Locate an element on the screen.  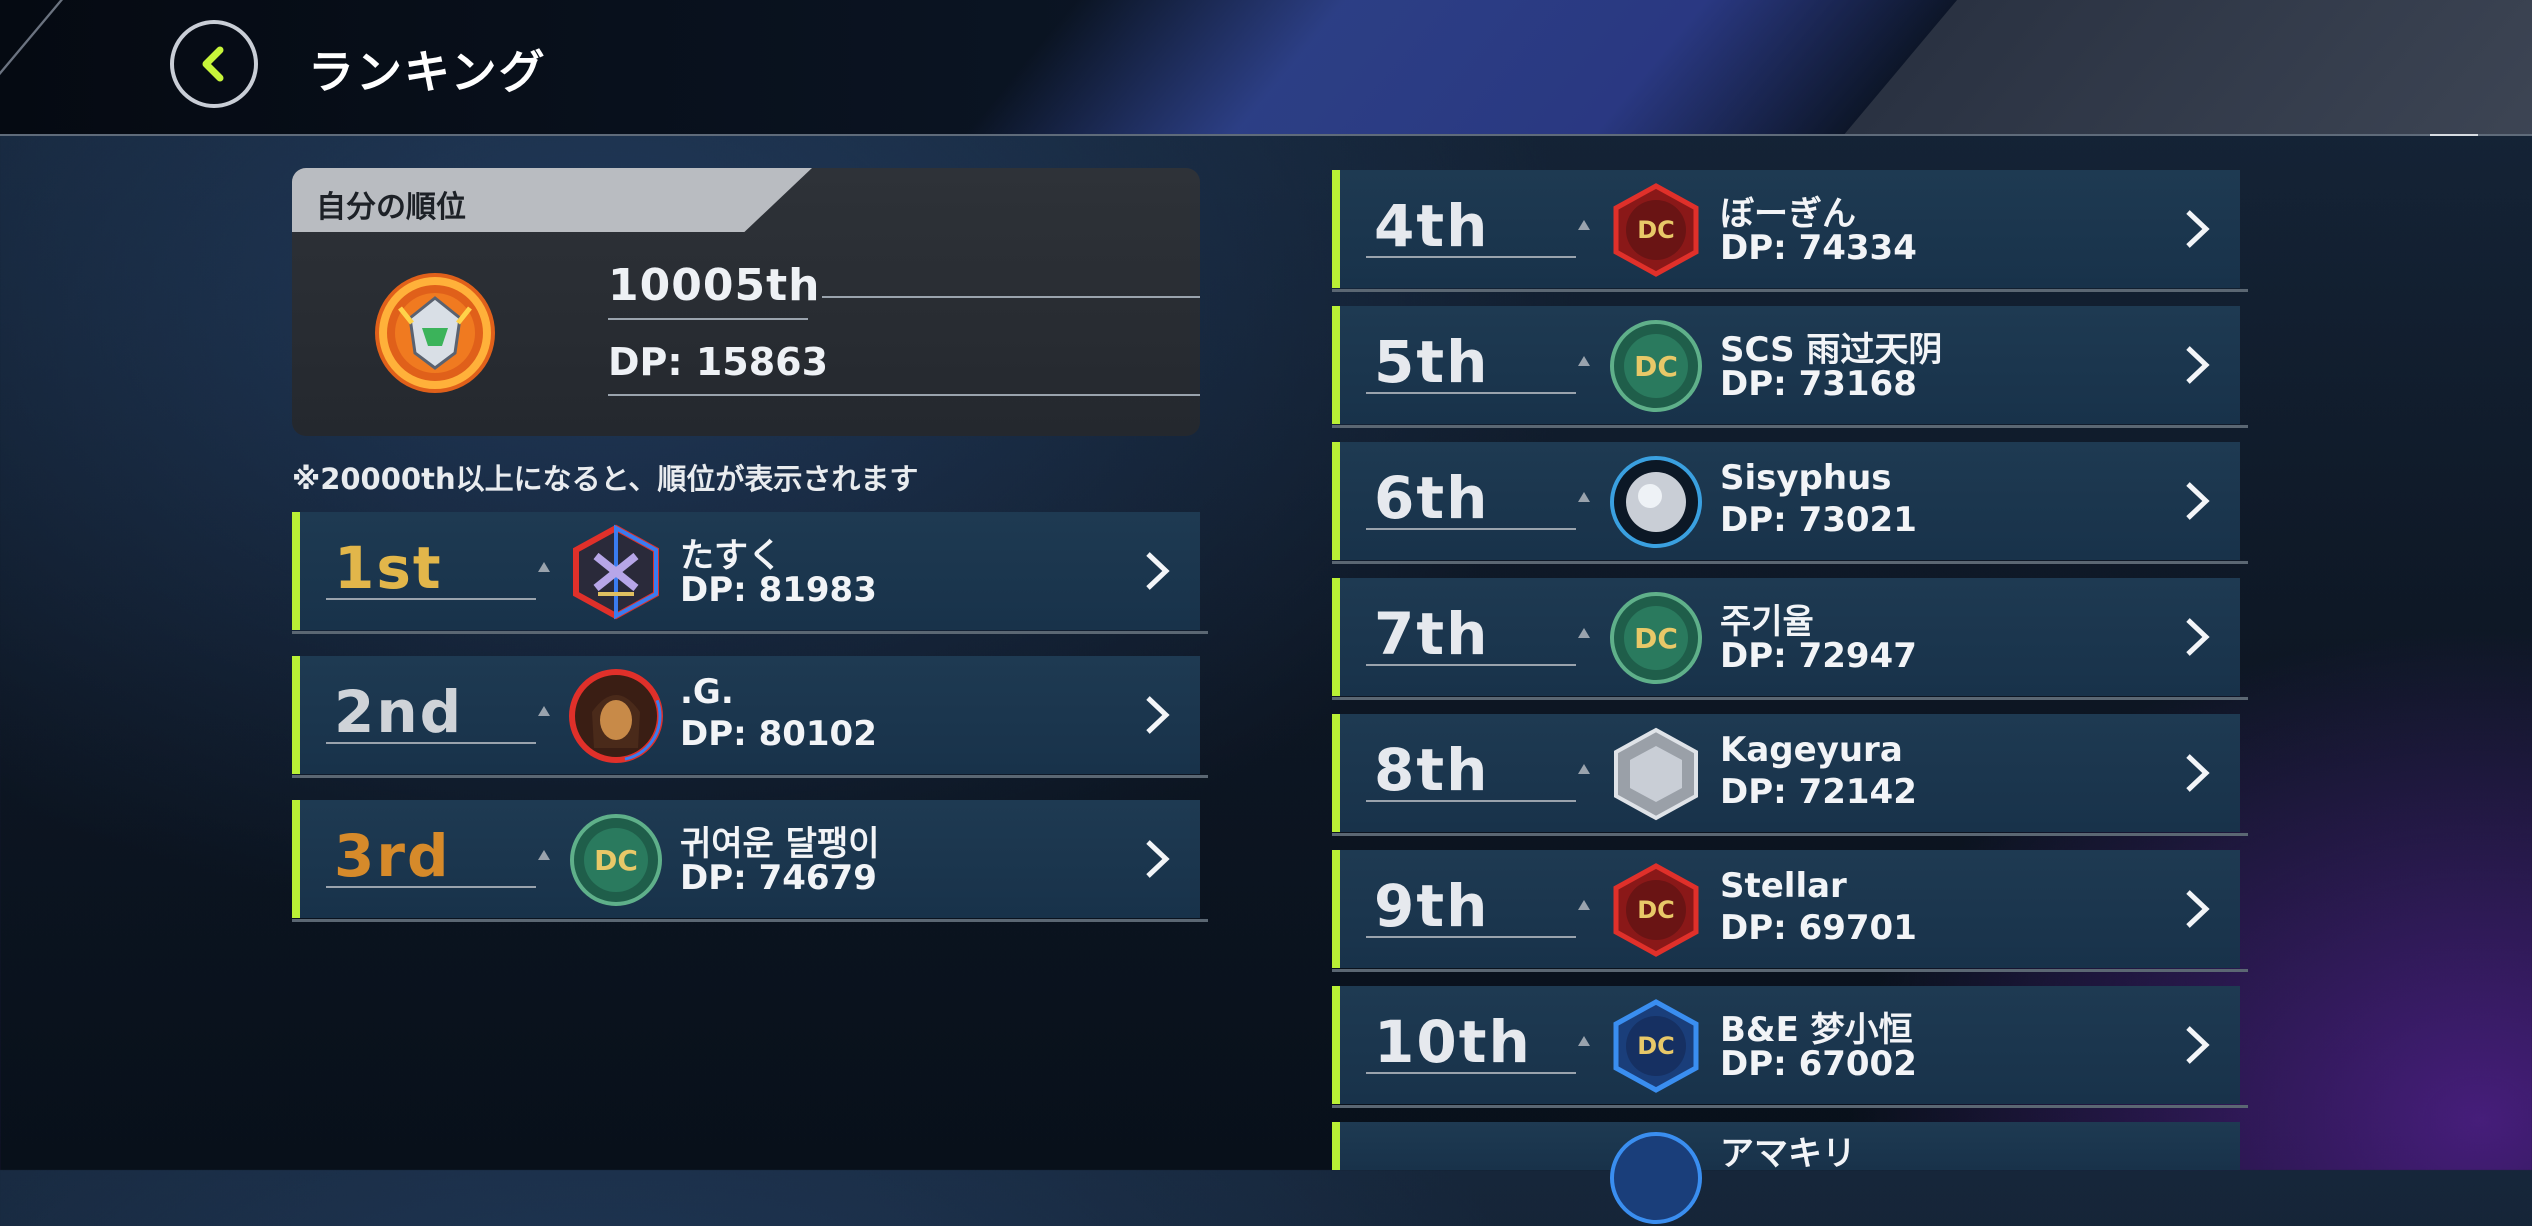
player-dp: DP: 81983 is located at coordinates (778, 590).